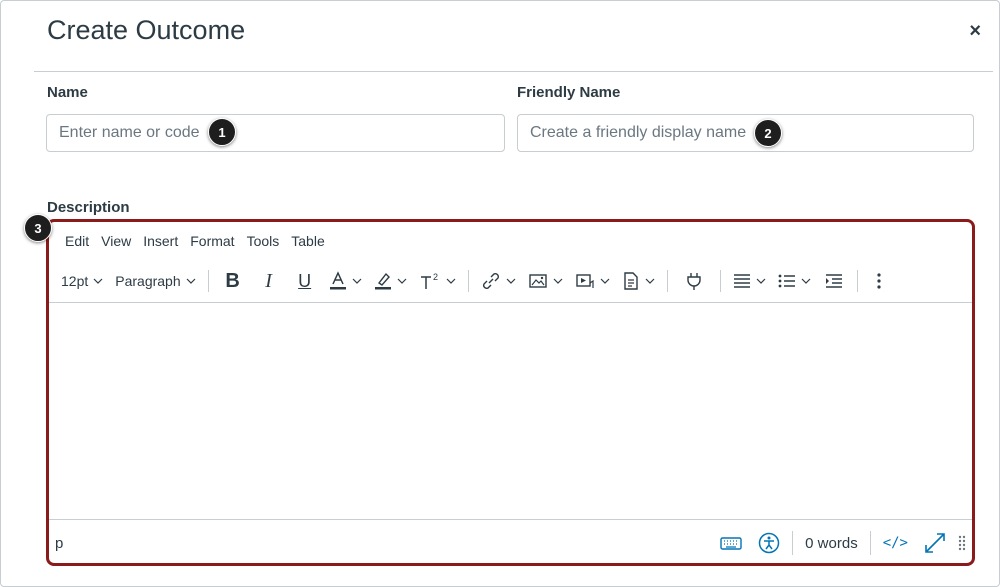 The height and width of the screenshot is (587, 1000). I want to click on editor-menubar: Edit View Insert Format Tools Table, so click(190, 241).